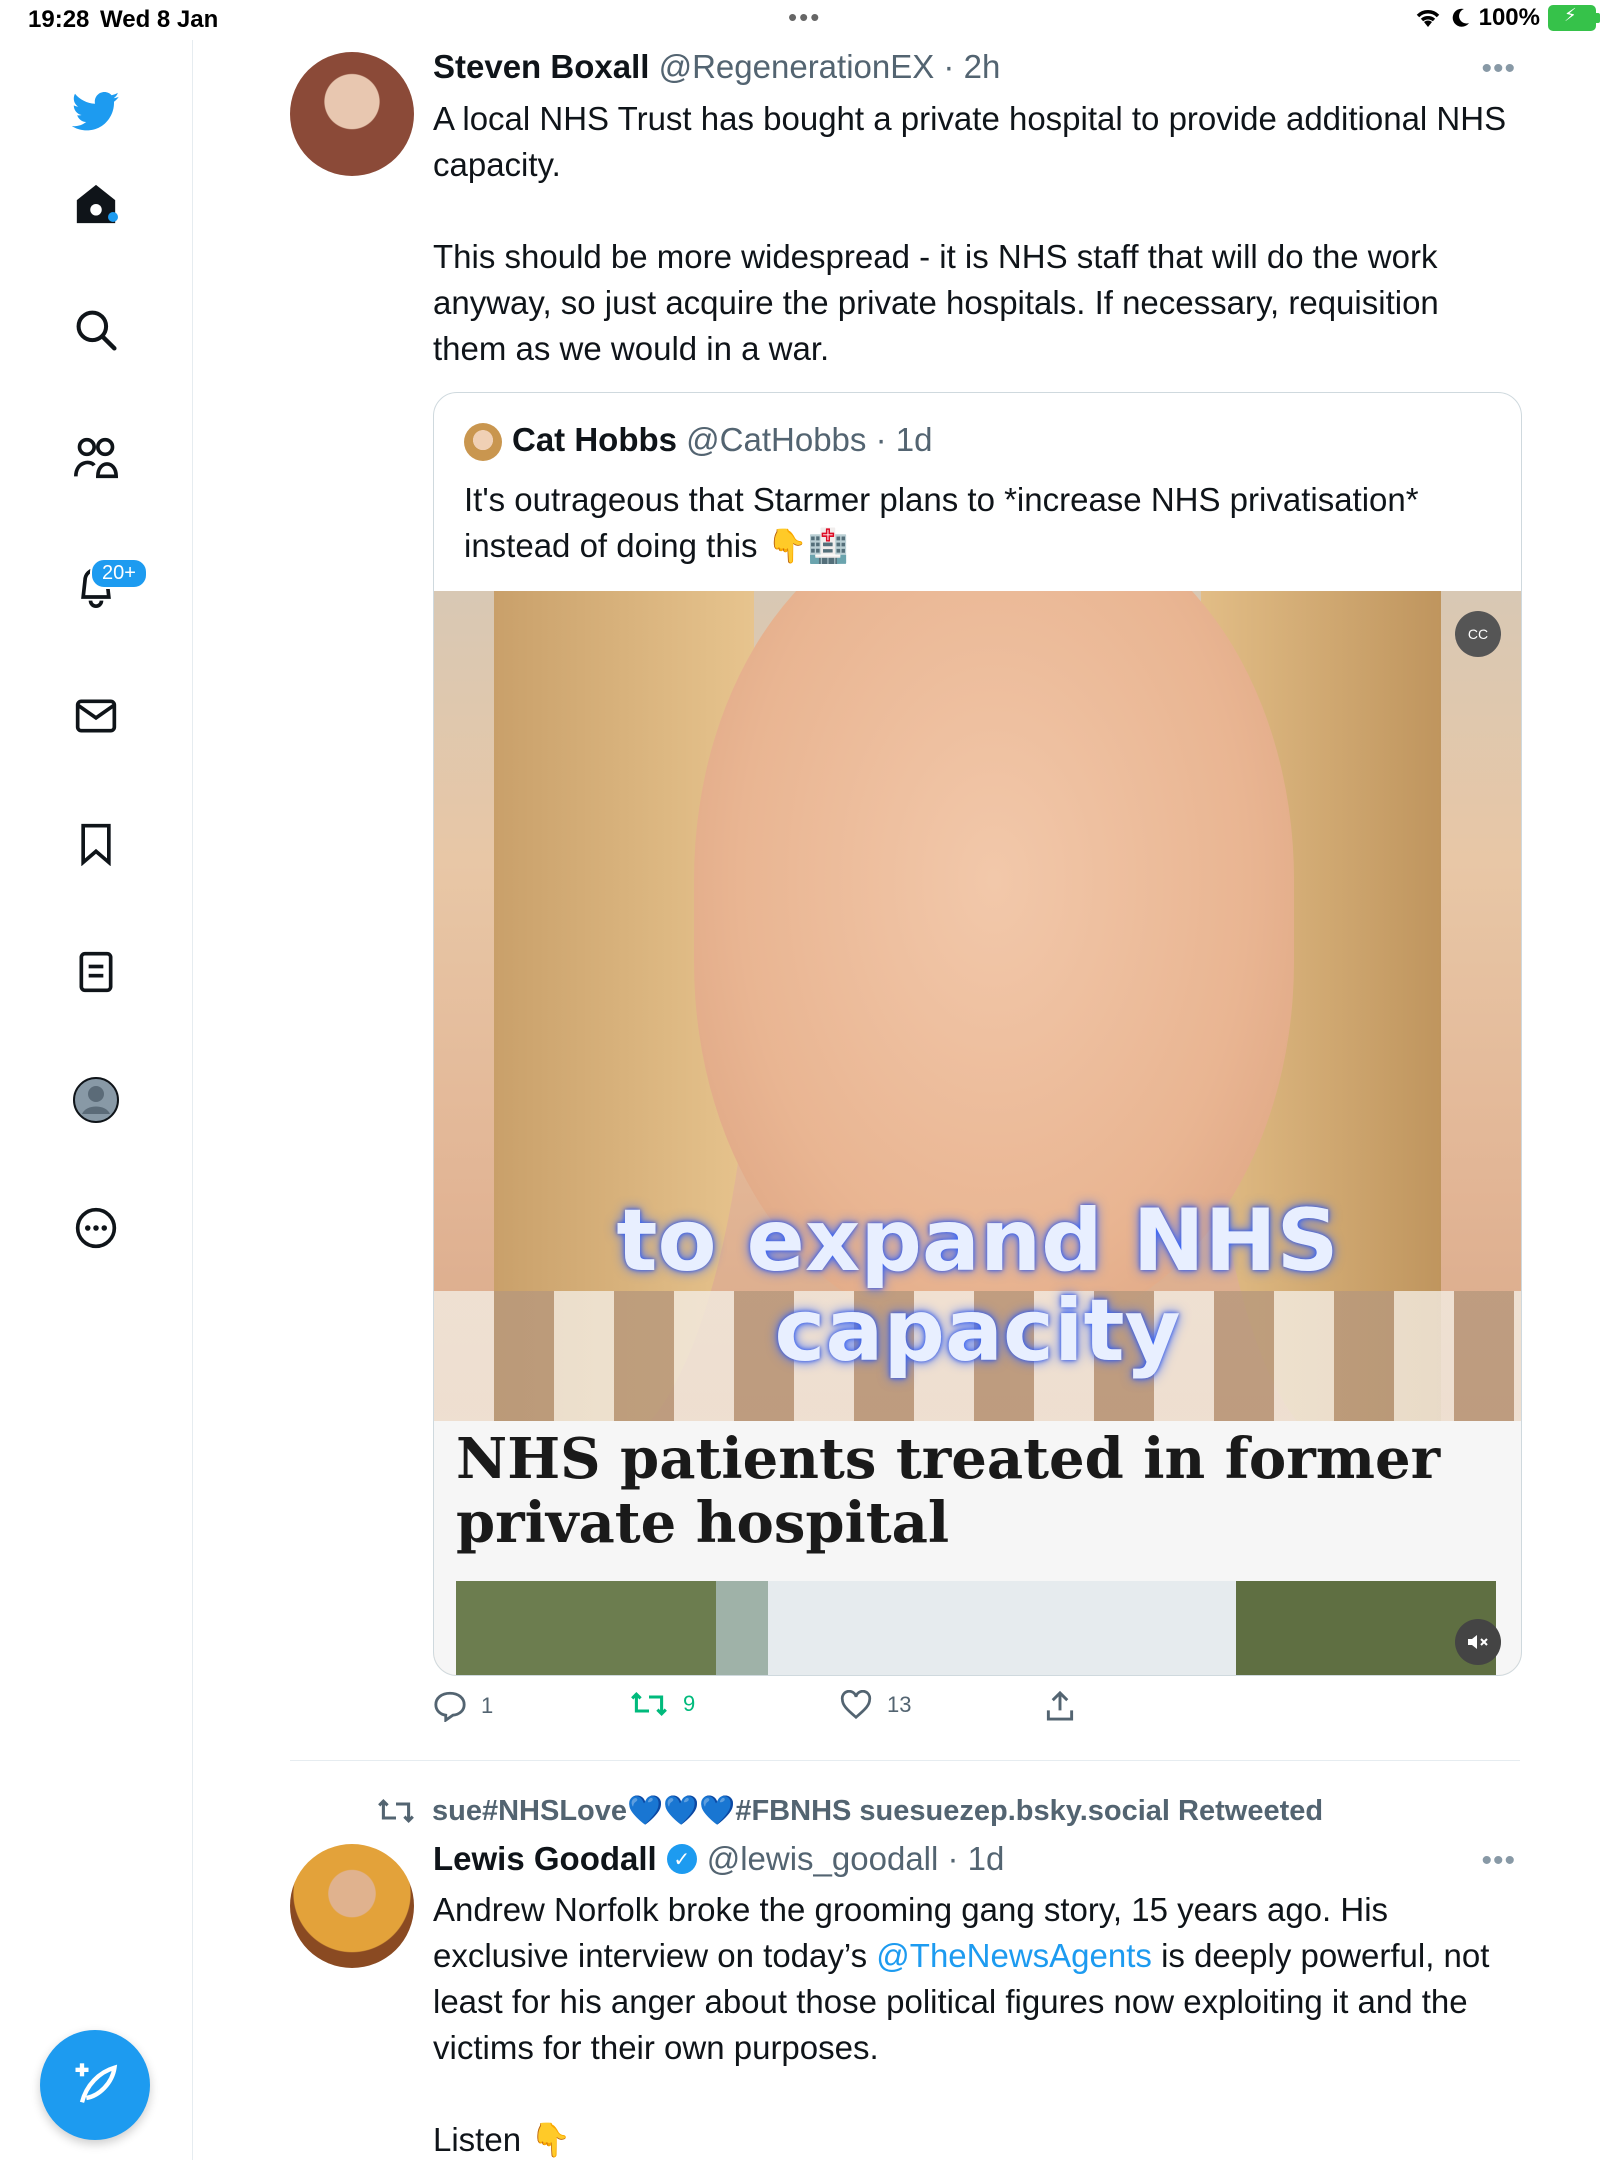 Image resolution: width=1620 pixels, height=2163 pixels. I want to click on captions-toggle-icon: CC, so click(1478, 634).